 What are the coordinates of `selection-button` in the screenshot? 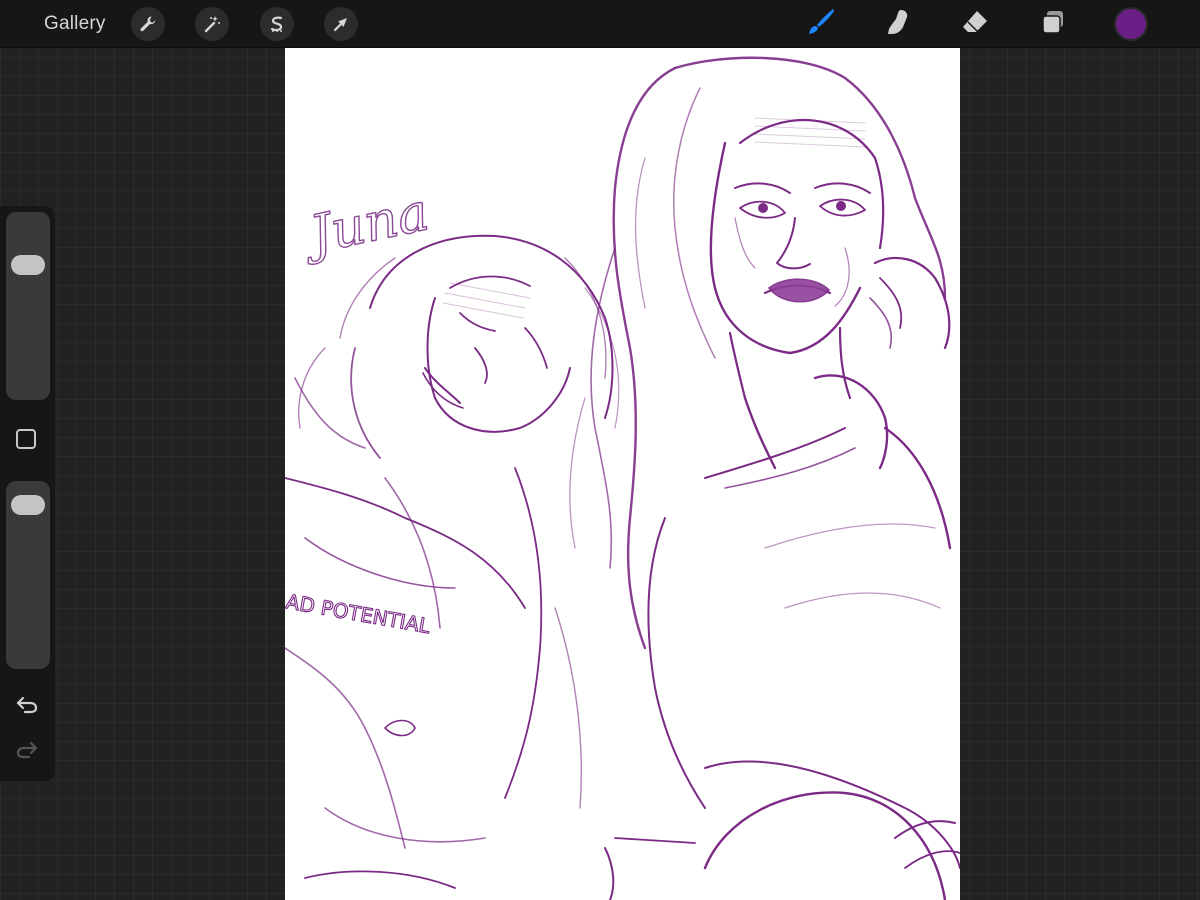 It's located at (277, 24).